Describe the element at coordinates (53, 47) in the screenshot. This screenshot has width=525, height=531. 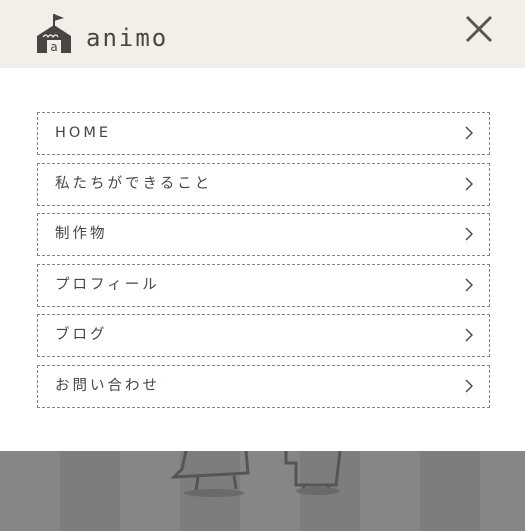
I see `logo-letter: a` at that location.